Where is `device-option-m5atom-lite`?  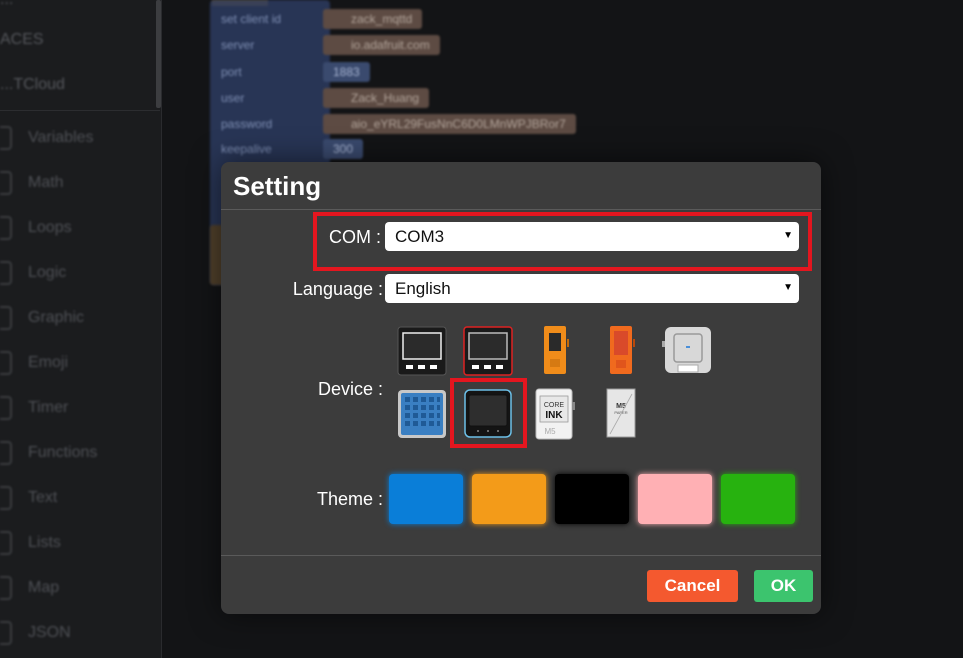 device-option-m5atom-lite is located at coordinates (688, 351).